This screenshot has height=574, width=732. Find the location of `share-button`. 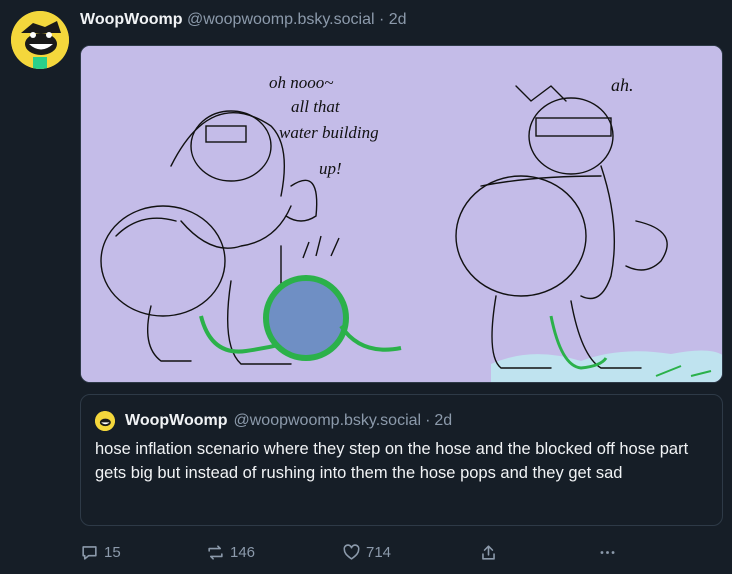

share-button is located at coordinates (491, 552).